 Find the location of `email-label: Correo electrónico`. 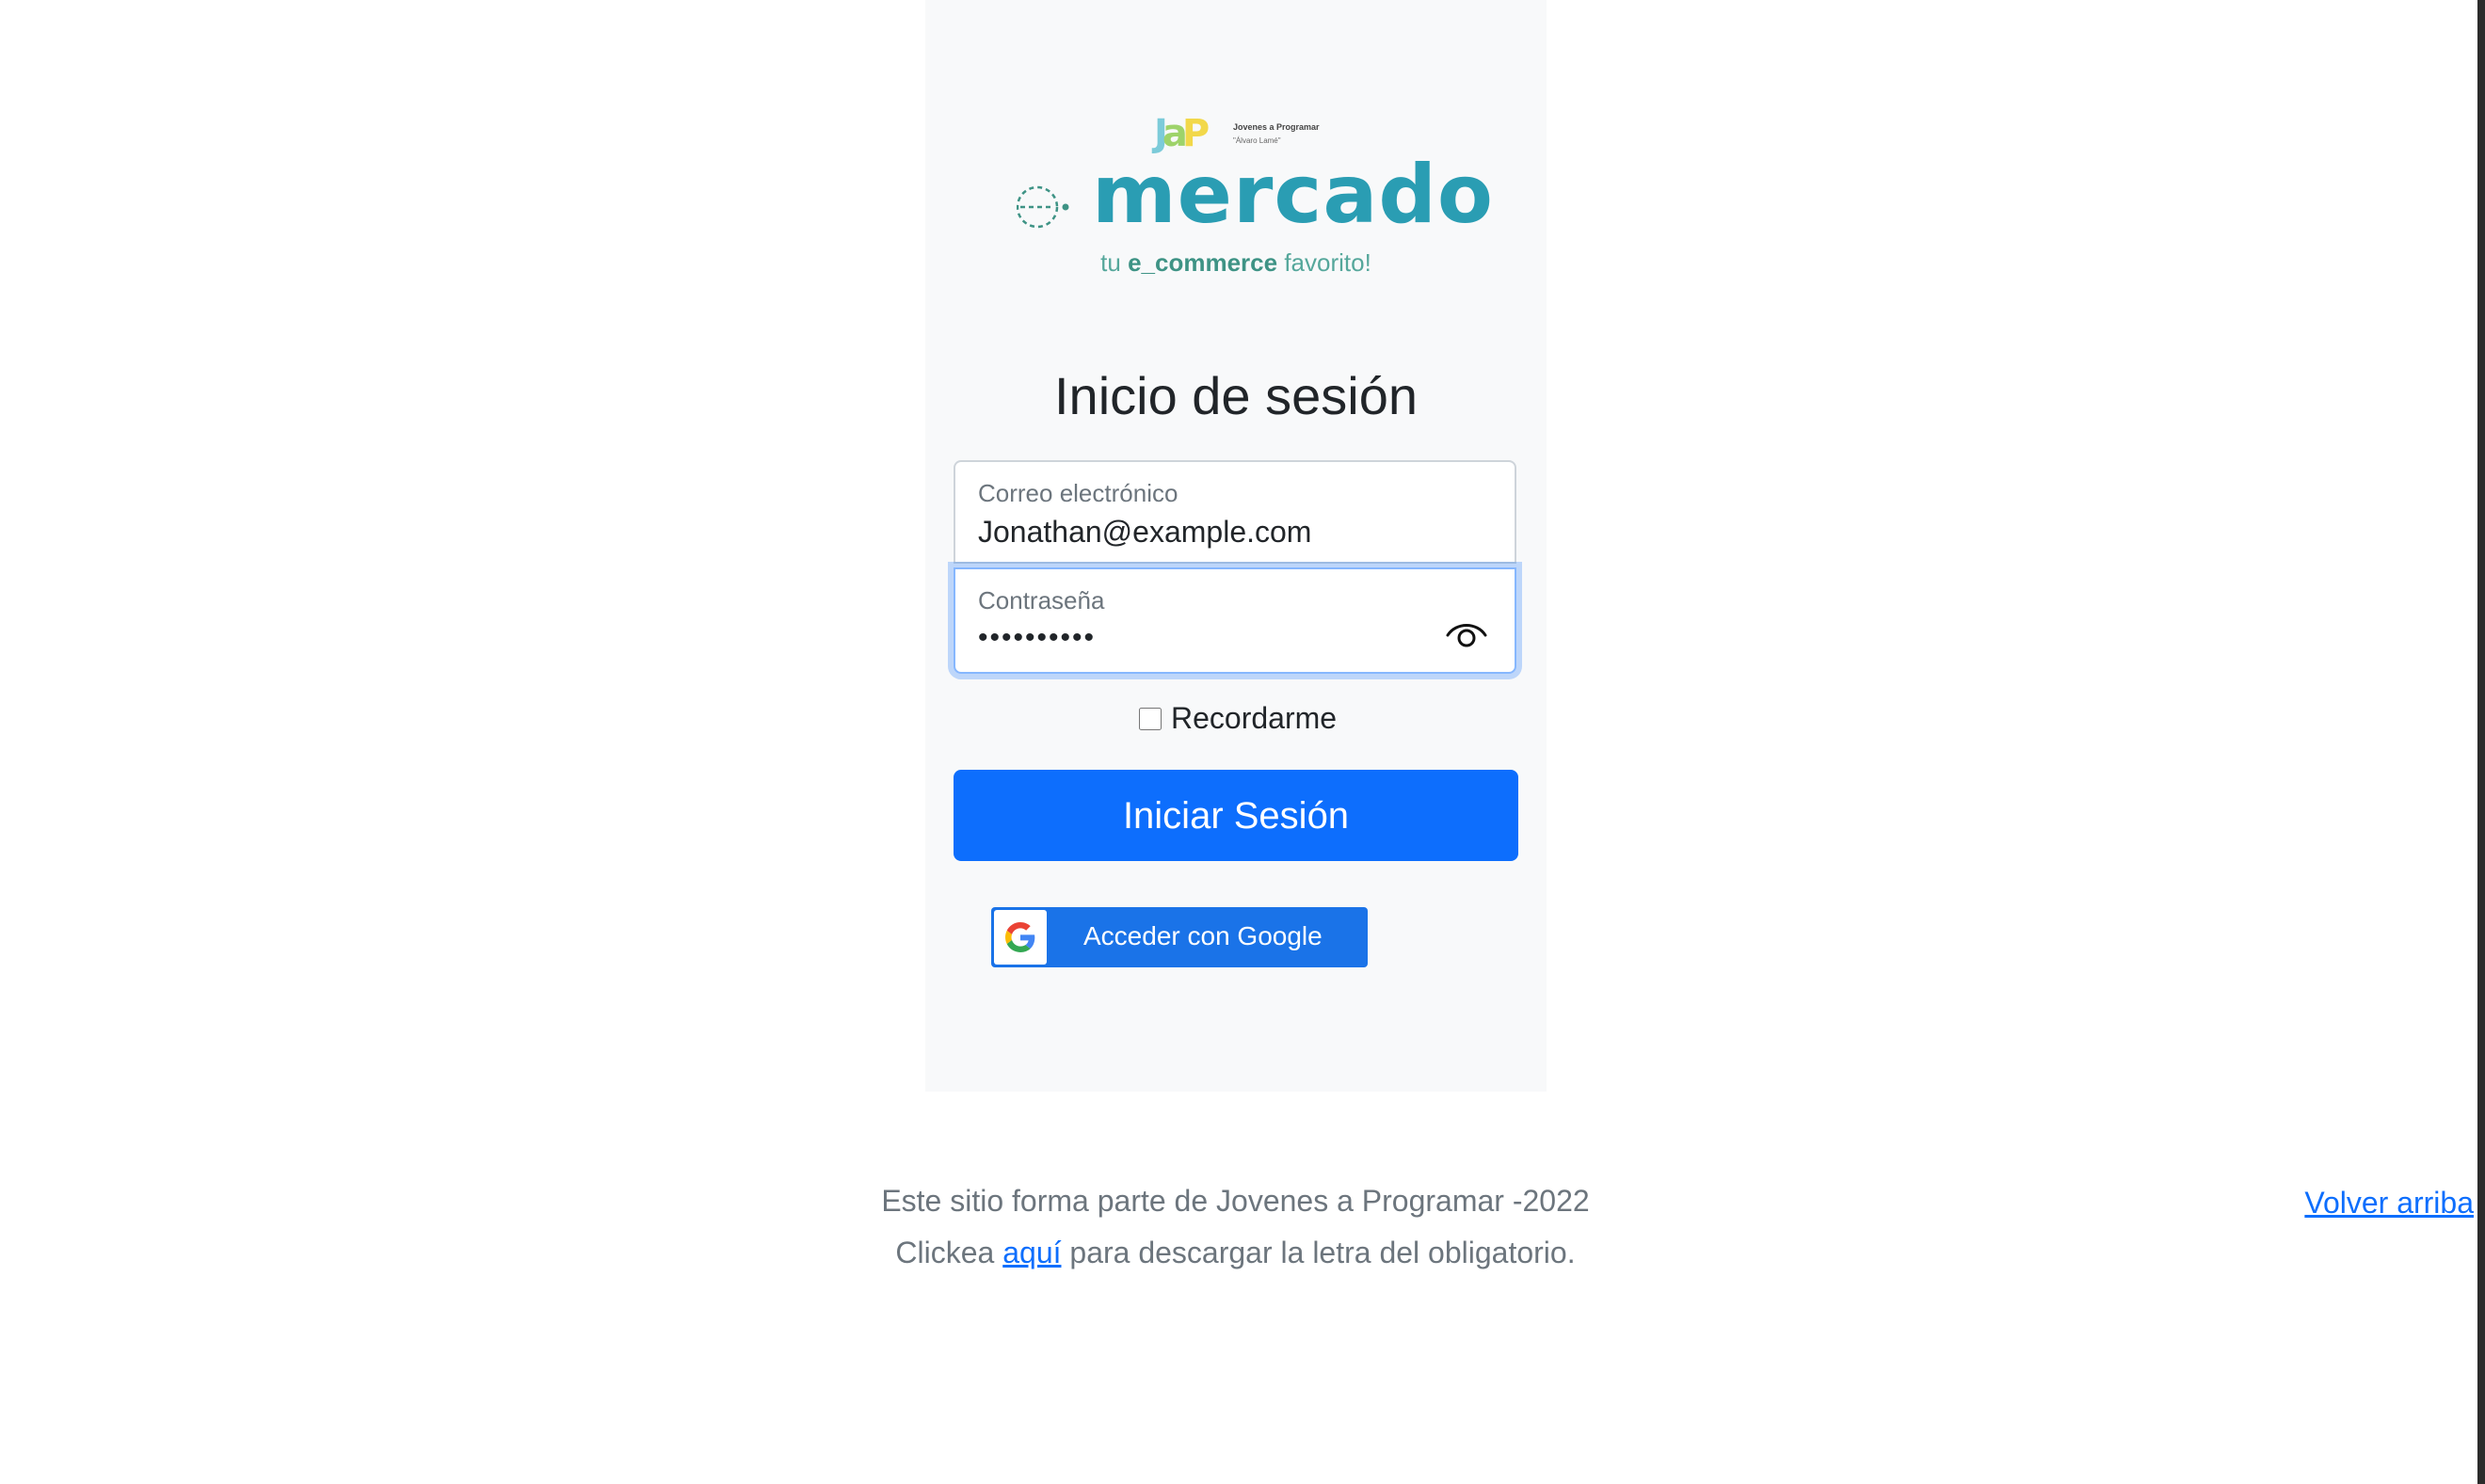

email-label: Correo electrónico is located at coordinates (1078, 493).